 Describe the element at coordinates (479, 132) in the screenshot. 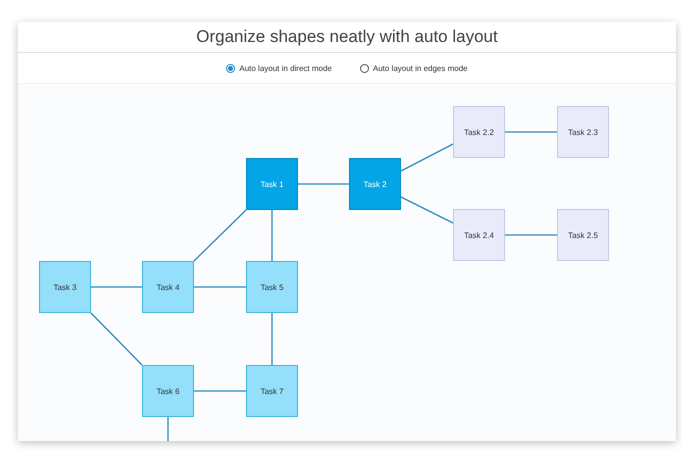

I see `task-node: Task 2.2` at that location.